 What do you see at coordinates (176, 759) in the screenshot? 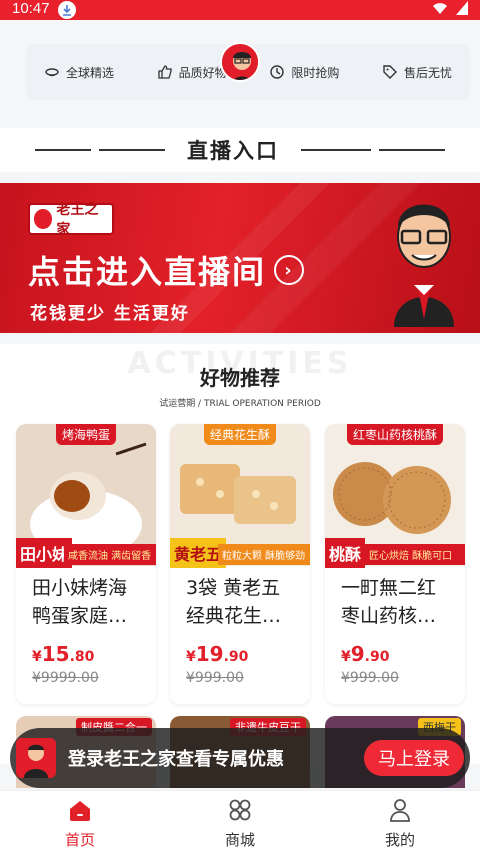
I see `login-message: 登录老王之家查看专属优惠` at bounding box center [176, 759].